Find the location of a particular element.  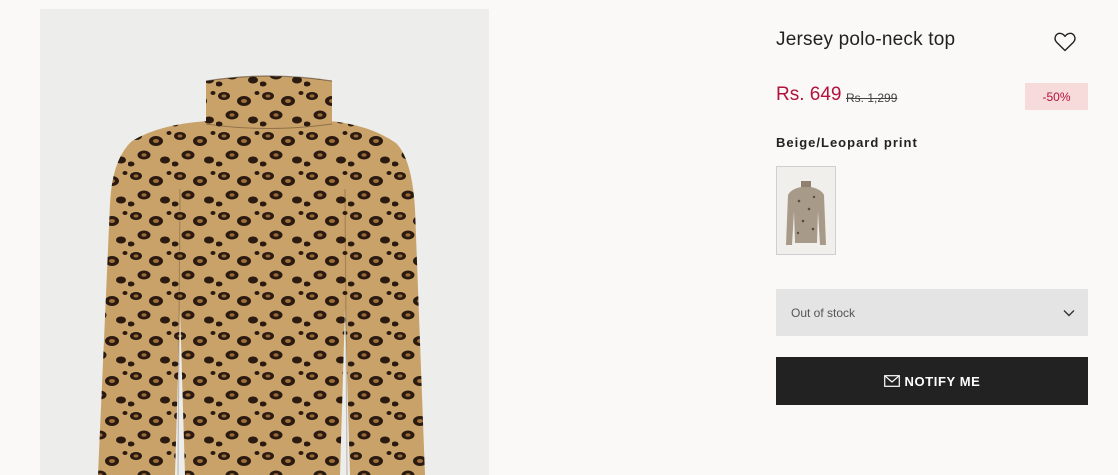

size-select: Out of stock is located at coordinates (932, 312).